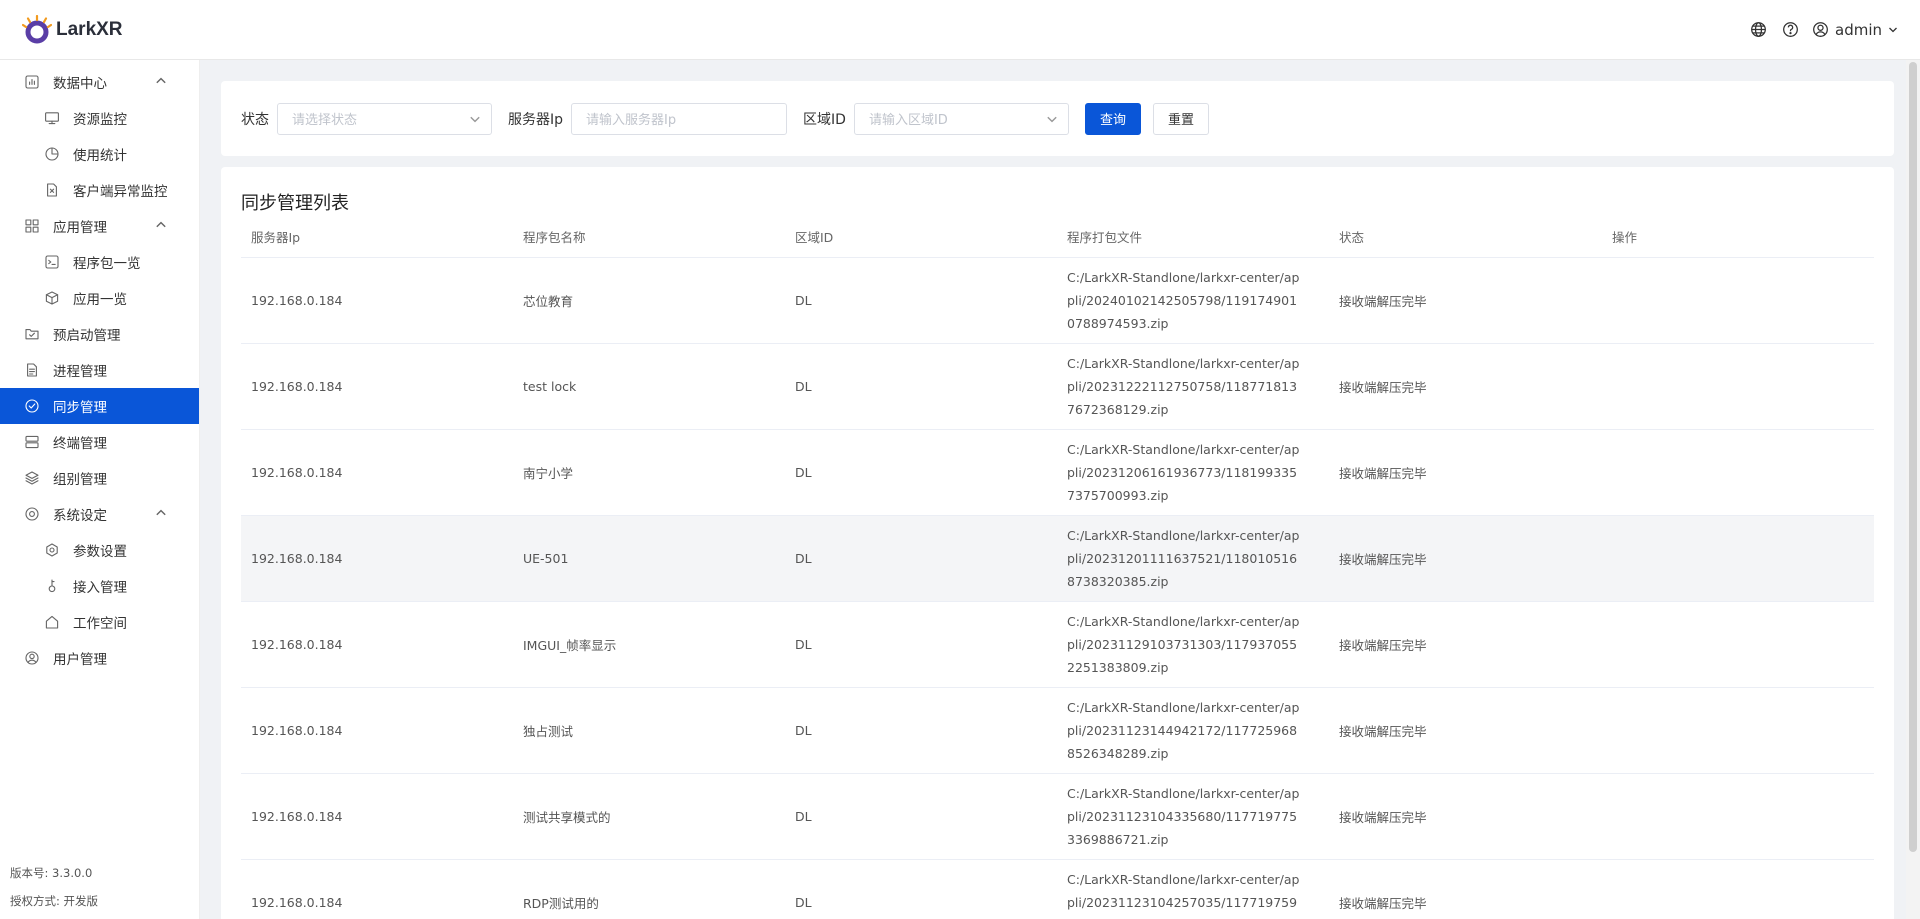 This screenshot has height=919, width=1920. What do you see at coordinates (961, 118) in the screenshot?
I see `region-id-select: 请输入区域ID` at bounding box center [961, 118].